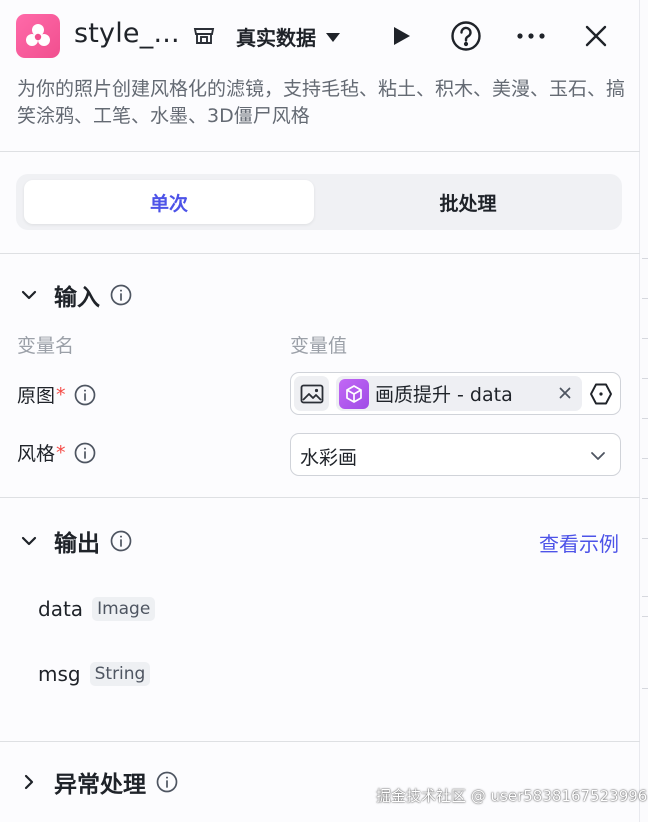 This screenshot has width=648, height=822. What do you see at coordinates (319, 346) in the screenshot?
I see `column-header-value: 变量值` at bounding box center [319, 346].